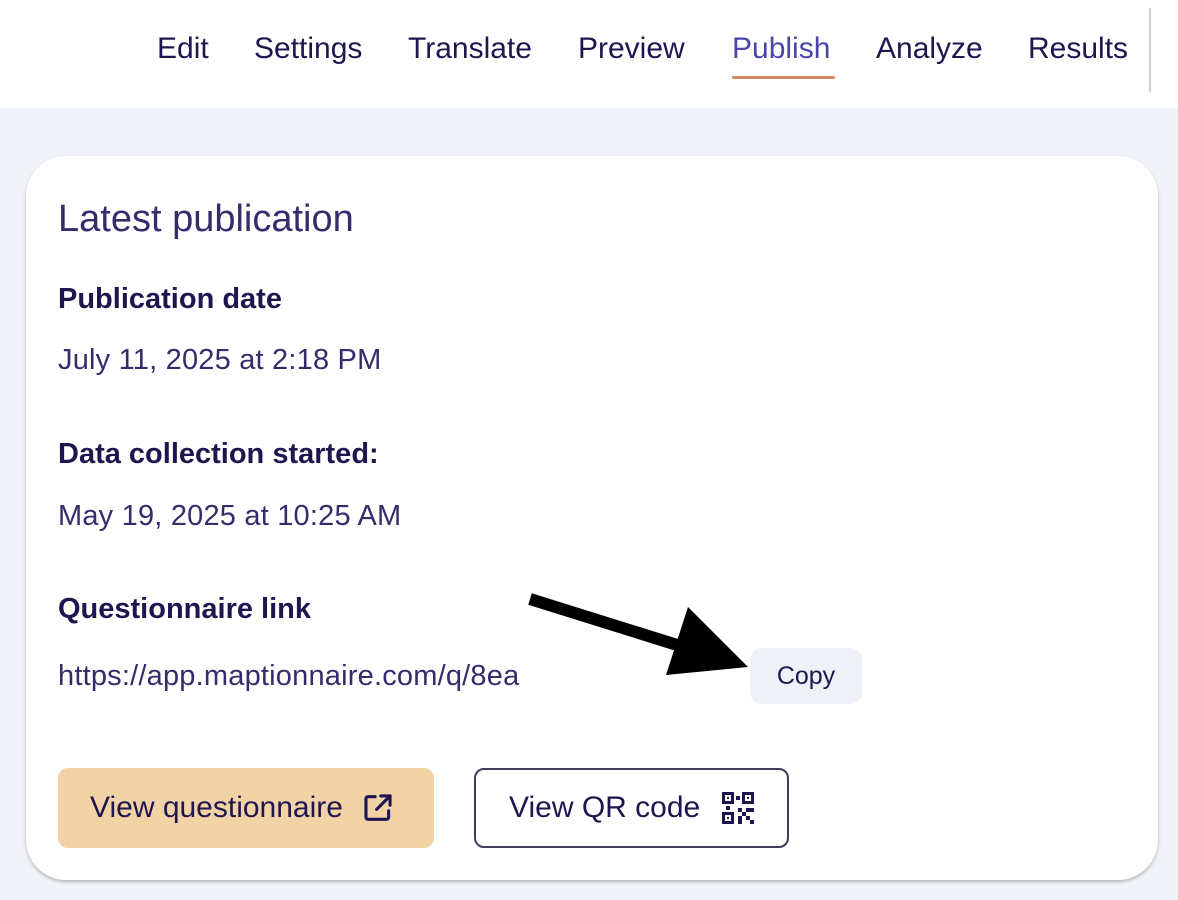 This screenshot has height=900, width=1178. Describe the element at coordinates (631, 49) in the screenshot. I see `tab-preview: Preview` at that location.